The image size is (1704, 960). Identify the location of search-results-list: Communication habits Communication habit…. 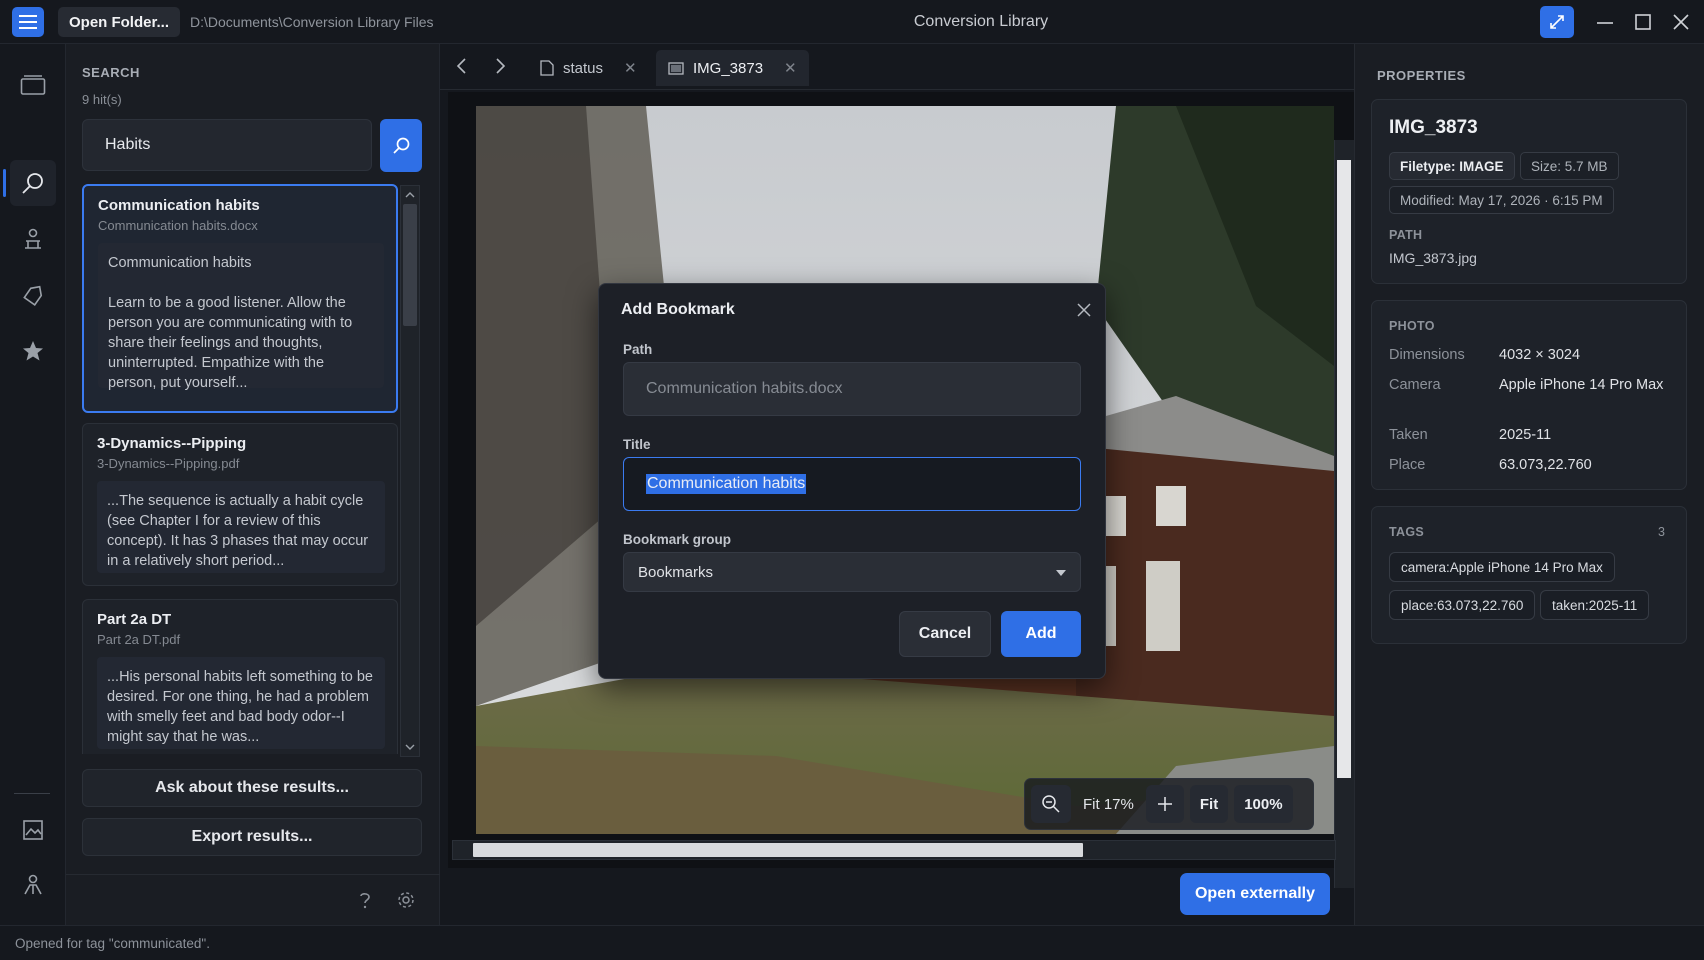
(242, 469).